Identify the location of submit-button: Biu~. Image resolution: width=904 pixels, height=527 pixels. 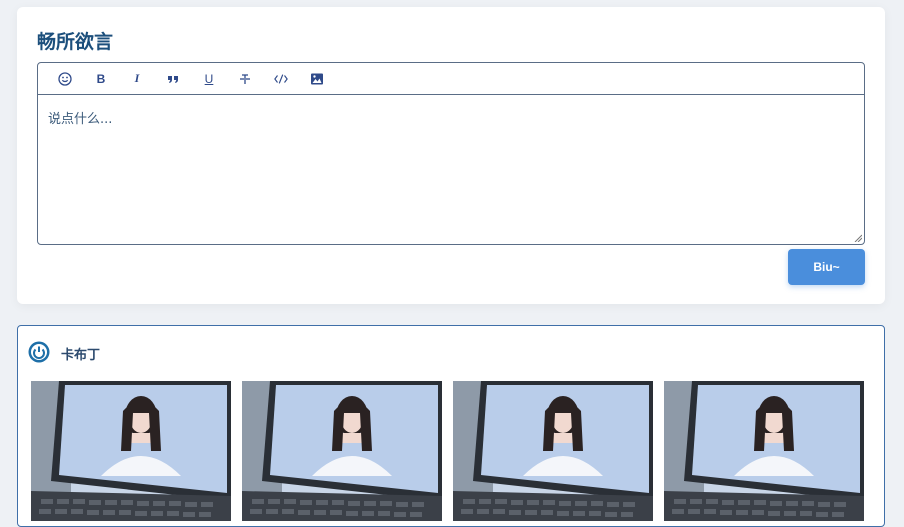
(826, 267).